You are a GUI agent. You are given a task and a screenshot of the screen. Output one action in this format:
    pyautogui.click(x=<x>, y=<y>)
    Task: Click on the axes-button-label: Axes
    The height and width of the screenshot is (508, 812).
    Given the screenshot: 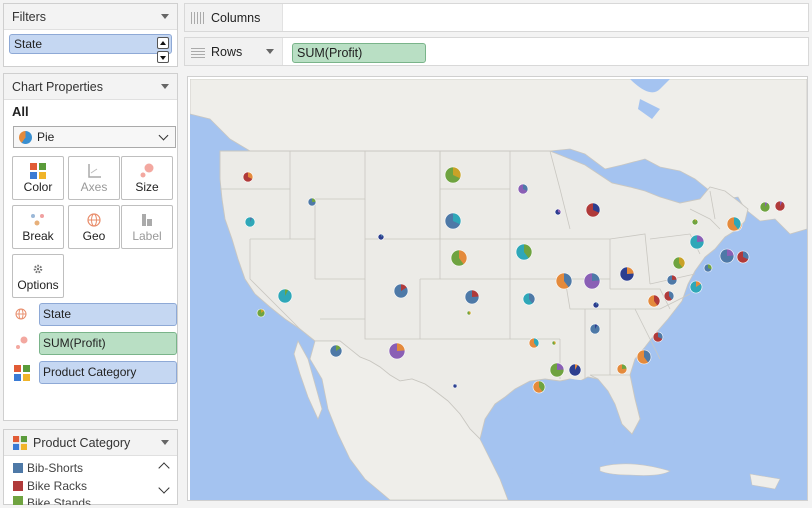 What is the action you would take?
    pyautogui.click(x=94, y=187)
    